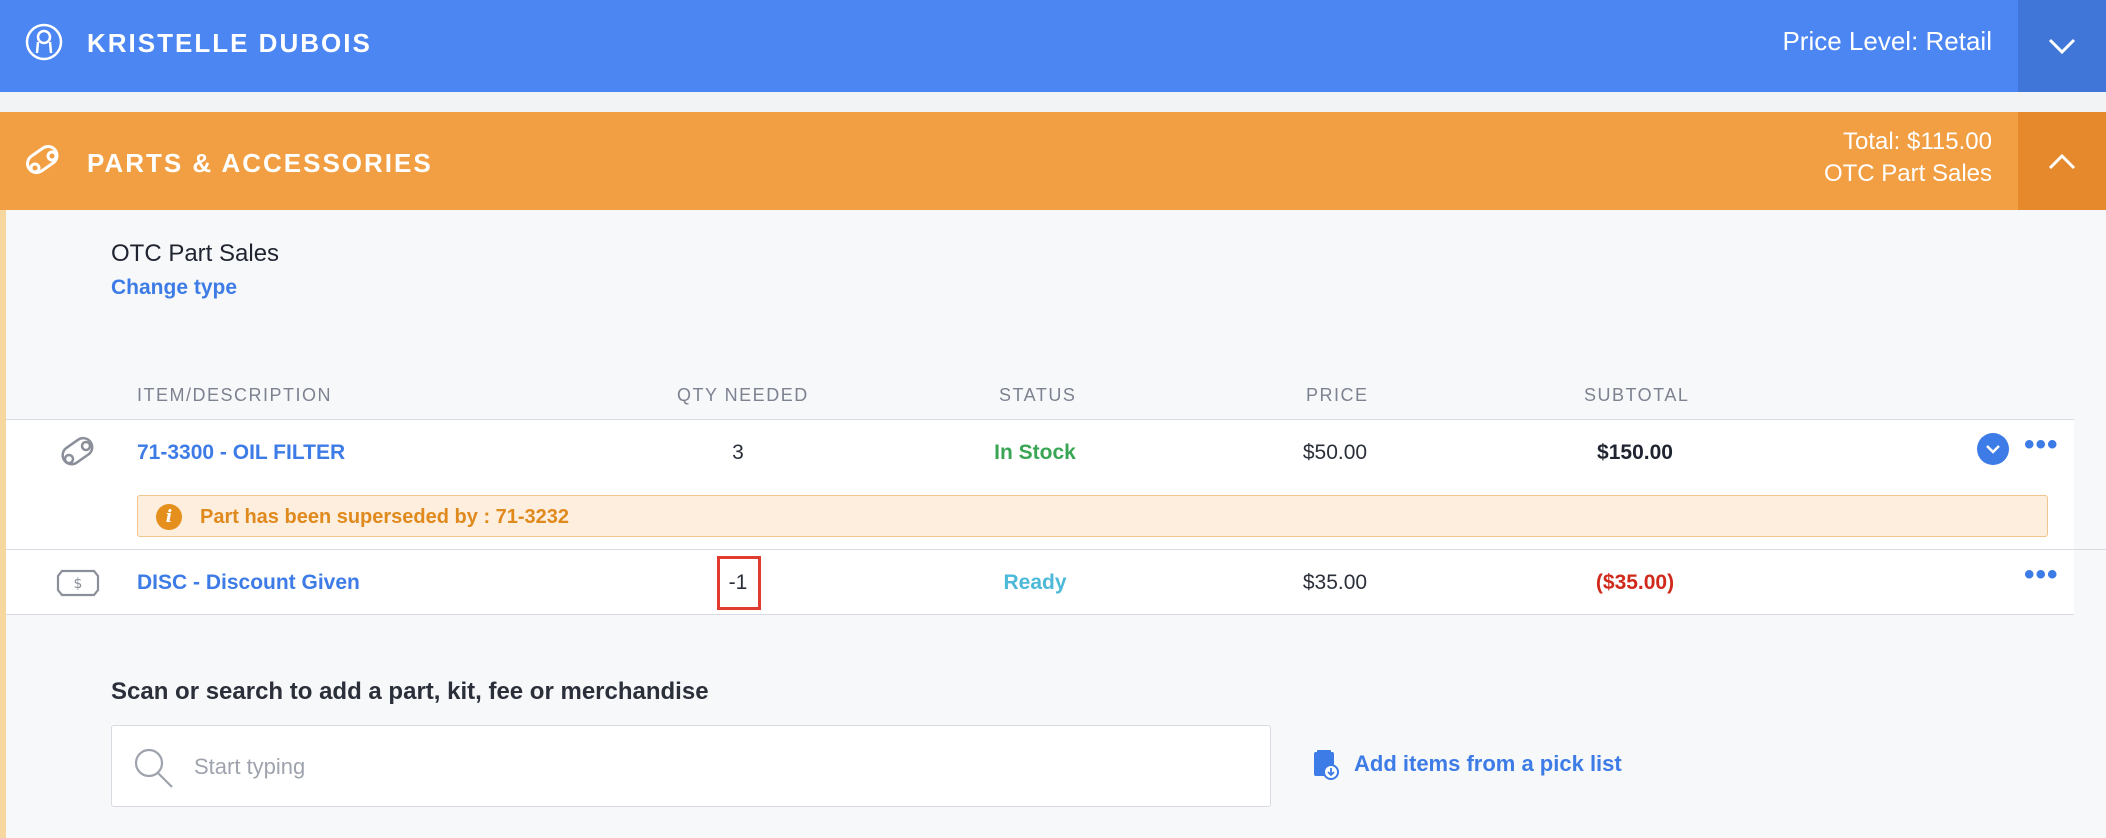  I want to click on chevron-up-icon, so click(2062, 161).